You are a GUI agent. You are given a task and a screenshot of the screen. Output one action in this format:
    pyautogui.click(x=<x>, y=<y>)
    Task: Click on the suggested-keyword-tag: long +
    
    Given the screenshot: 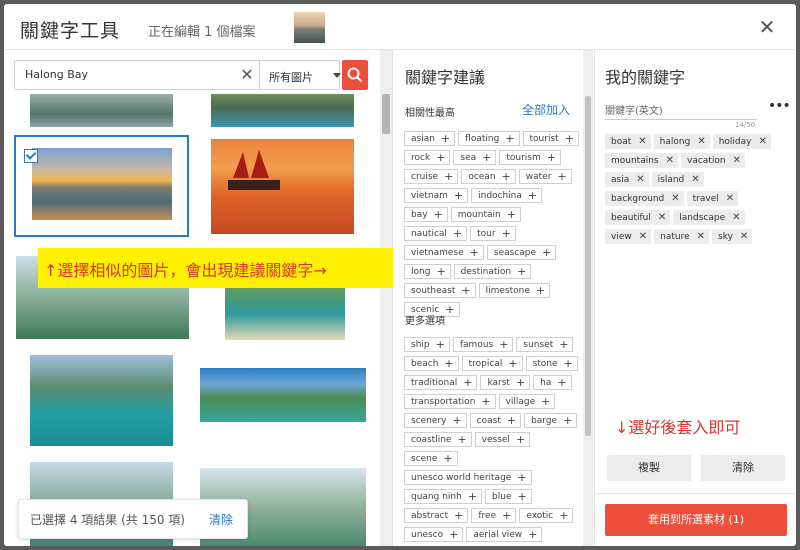 What is the action you would take?
    pyautogui.click(x=427, y=271)
    